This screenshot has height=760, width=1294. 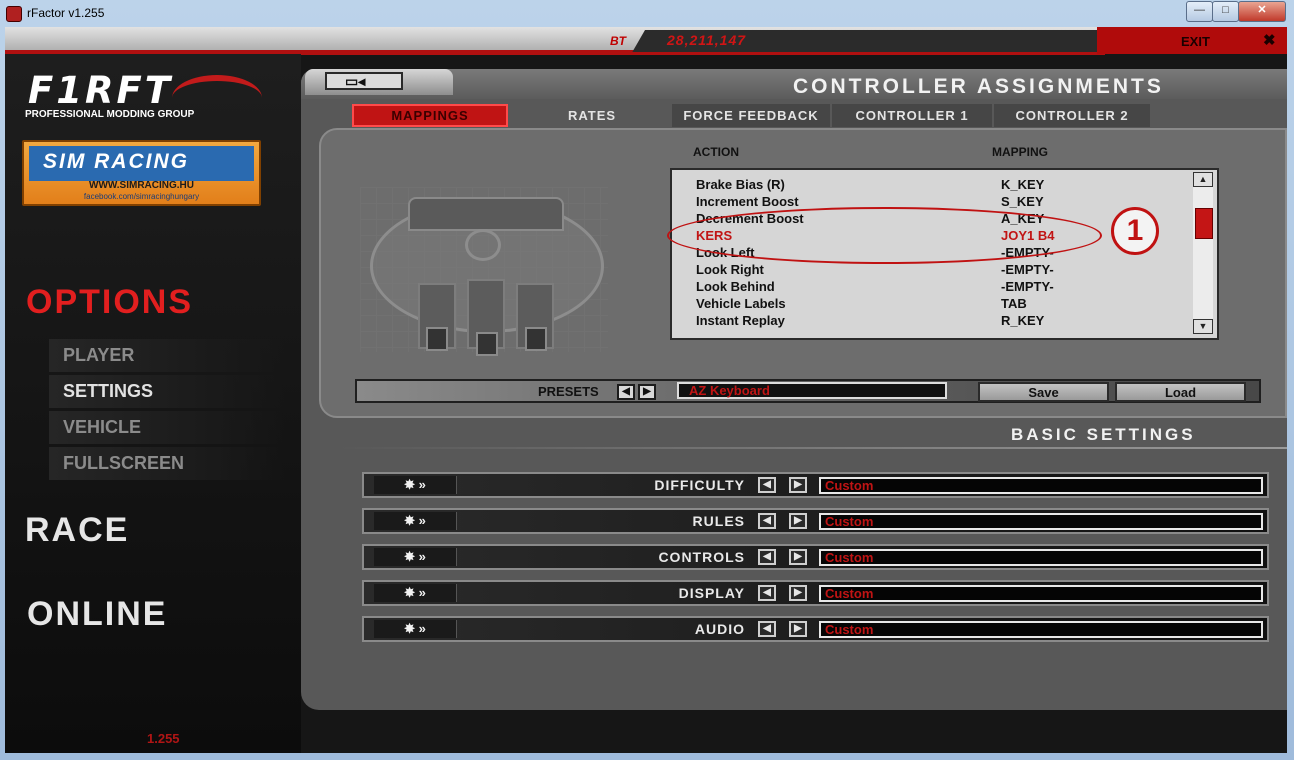 What do you see at coordinates (647, 13) in the screenshot?
I see `title-bar: rFactor v1.255 — □ ✕` at bounding box center [647, 13].